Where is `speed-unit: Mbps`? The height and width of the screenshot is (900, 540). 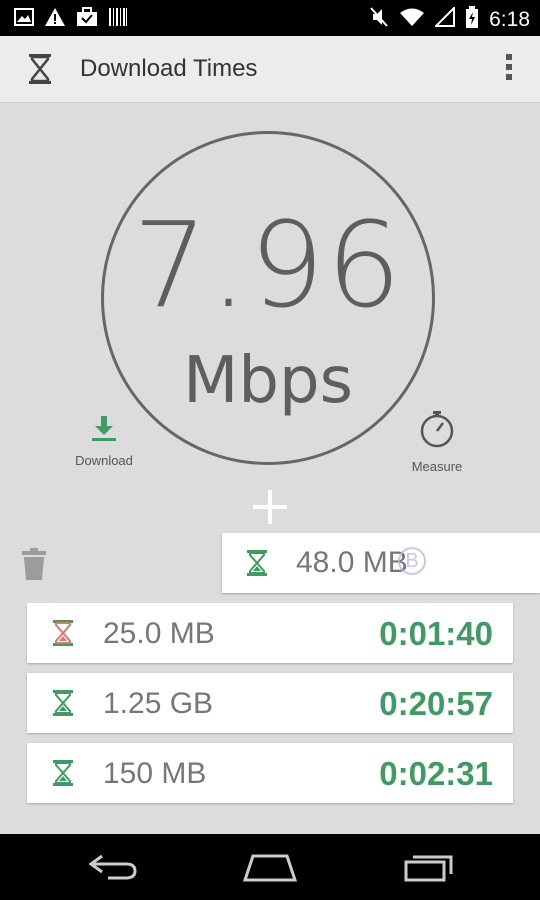 speed-unit: Mbps is located at coordinates (268, 381).